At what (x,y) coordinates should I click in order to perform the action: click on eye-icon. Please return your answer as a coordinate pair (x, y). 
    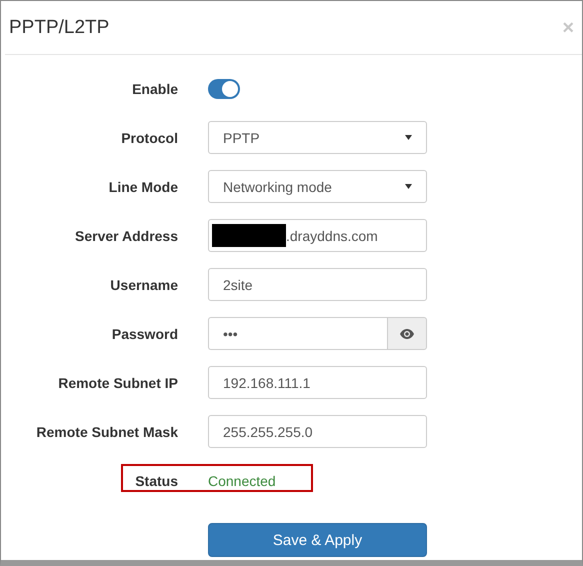
    Looking at the image, I should click on (407, 333).